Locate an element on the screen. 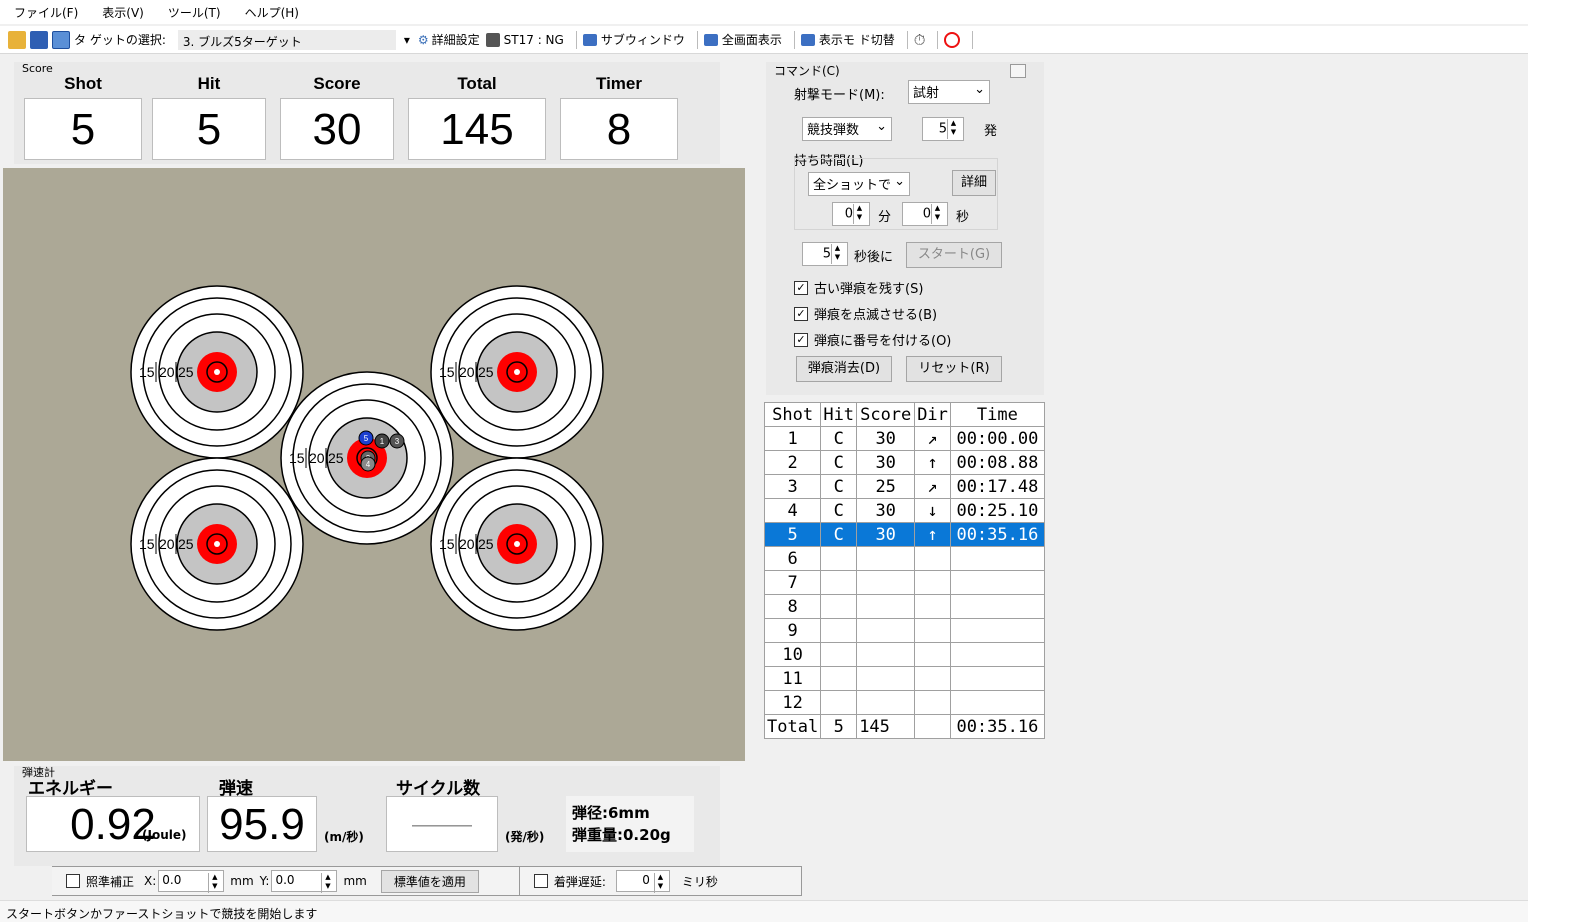 The width and height of the screenshot is (1588, 922). table-row: 11 is located at coordinates (904, 678).